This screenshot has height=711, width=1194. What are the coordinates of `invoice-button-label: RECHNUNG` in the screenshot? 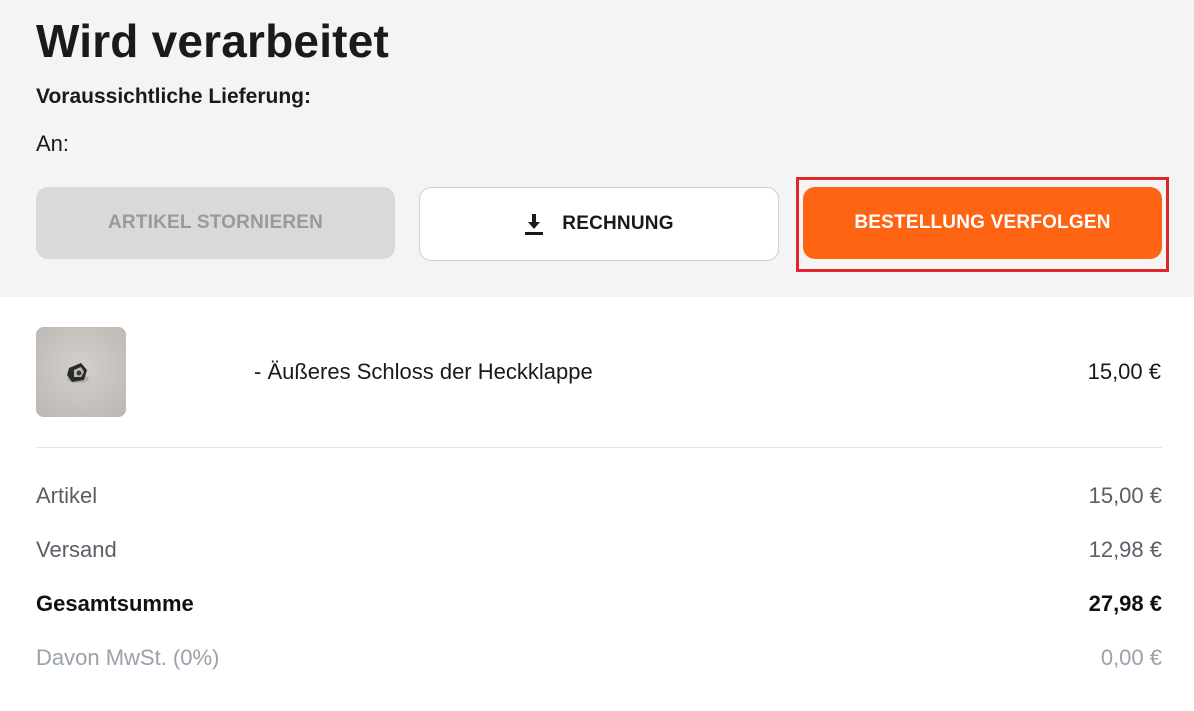 It's located at (618, 223).